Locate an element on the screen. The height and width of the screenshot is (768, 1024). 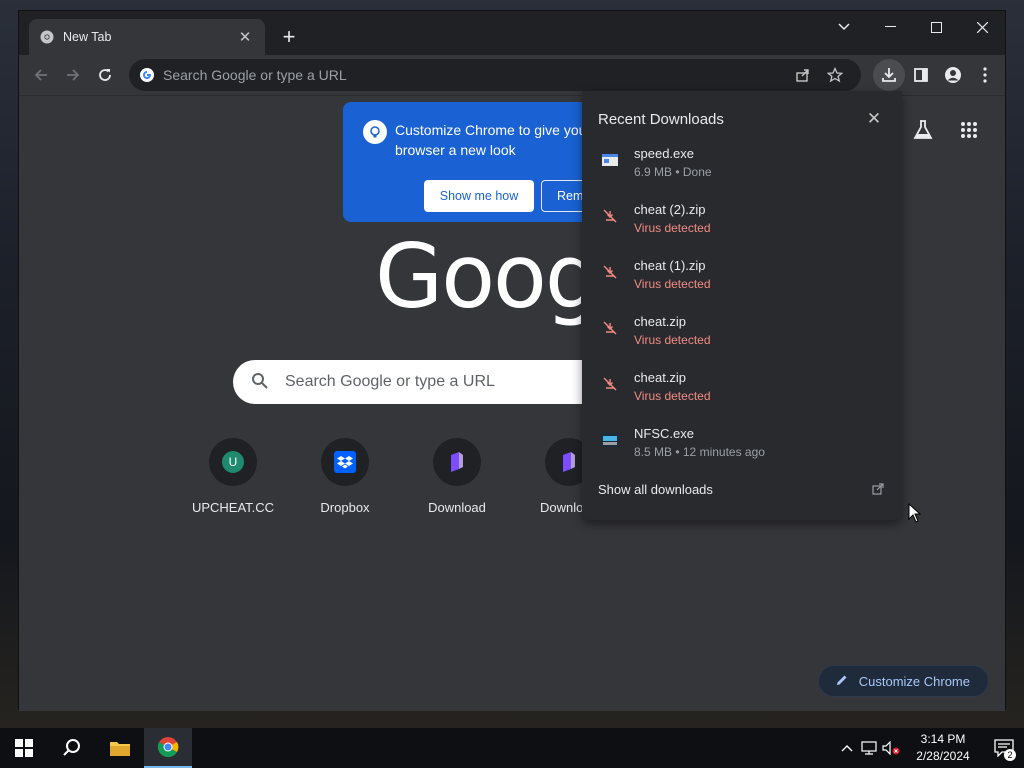
back-icon is located at coordinates (41, 75).